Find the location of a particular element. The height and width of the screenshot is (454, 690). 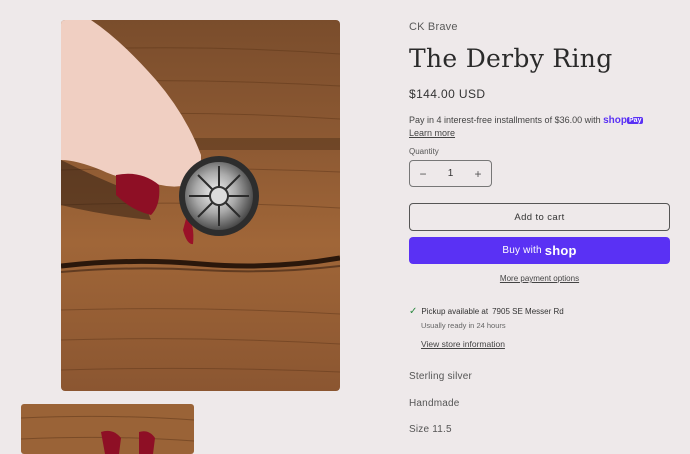

quantity-stepper: − 1 + is located at coordinates (450, 173).